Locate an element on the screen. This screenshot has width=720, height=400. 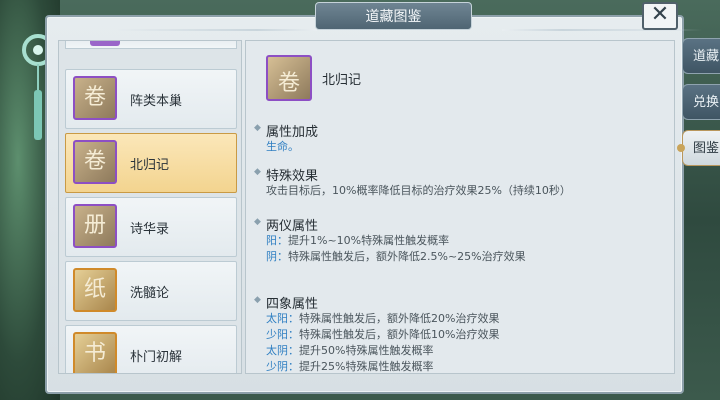
list-item: 纸 洗髓论 is located at coordinates (151, 291).